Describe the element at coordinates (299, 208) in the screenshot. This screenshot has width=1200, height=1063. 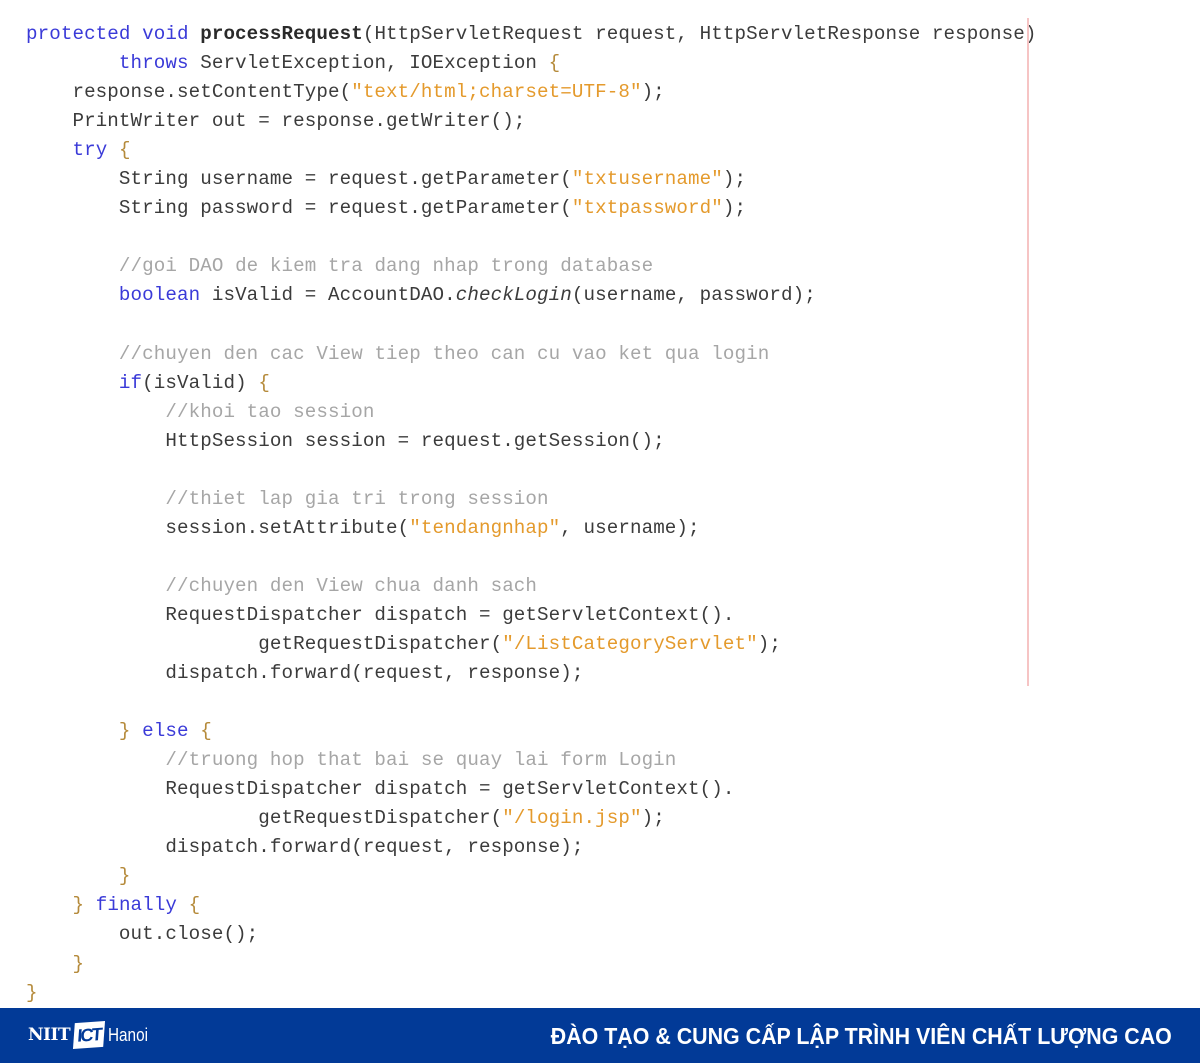
I see `code-text: String password = request.getParameter(` at that location.